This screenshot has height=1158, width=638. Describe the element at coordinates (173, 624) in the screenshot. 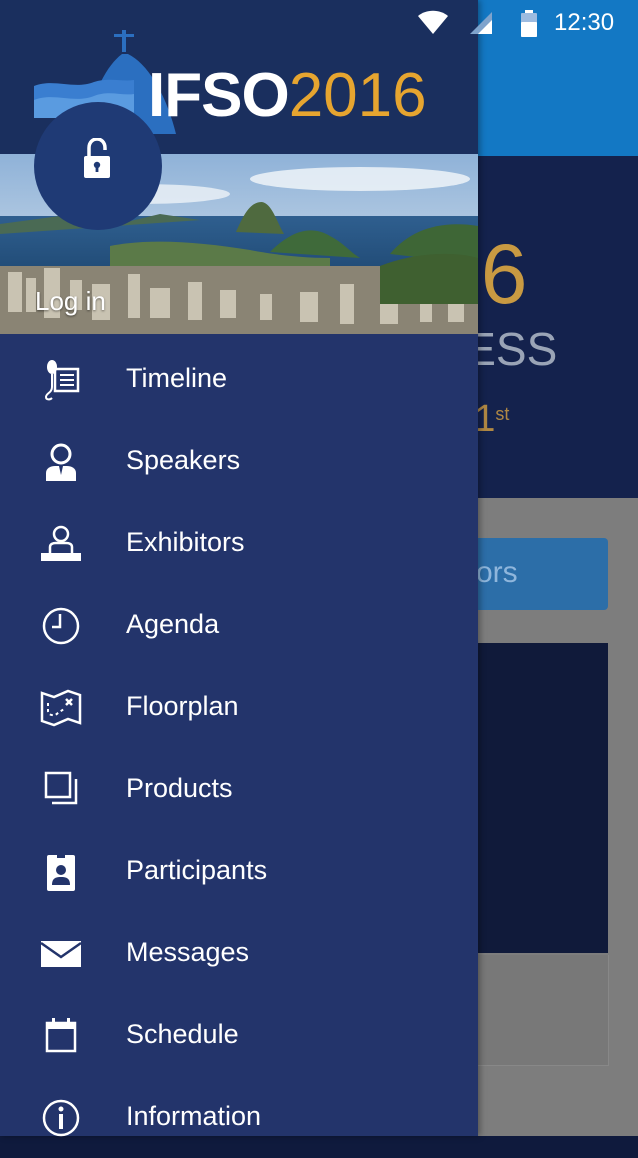

I see `menu-label: Agenda` at that location.